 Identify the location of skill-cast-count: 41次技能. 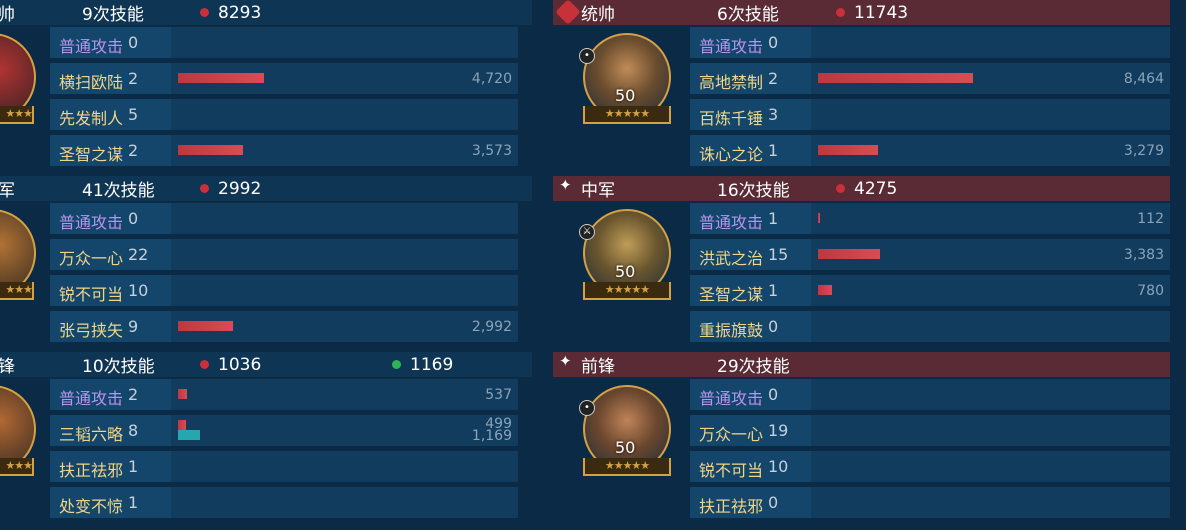
(118, 191).